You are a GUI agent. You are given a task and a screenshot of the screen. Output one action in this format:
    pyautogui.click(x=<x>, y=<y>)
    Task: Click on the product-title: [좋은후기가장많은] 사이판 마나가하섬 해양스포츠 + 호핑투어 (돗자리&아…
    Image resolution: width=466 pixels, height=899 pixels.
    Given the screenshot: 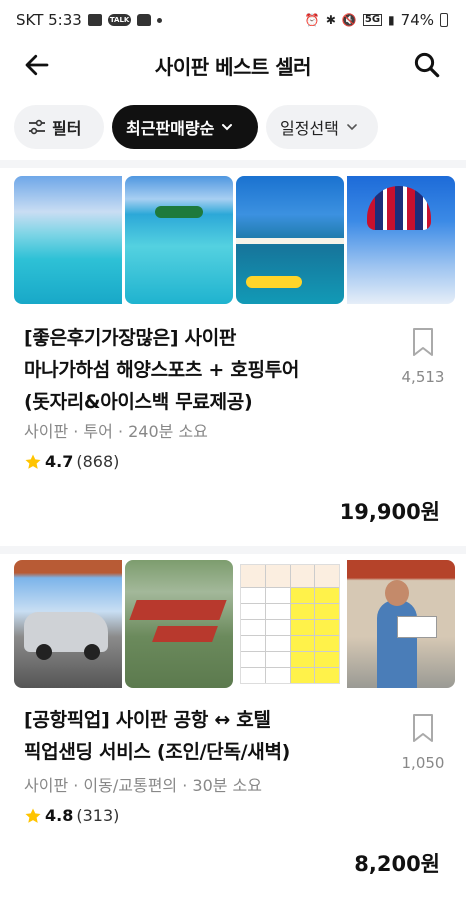 What is the action you would take?
    pyautogui.click(x=194, y=370)
    